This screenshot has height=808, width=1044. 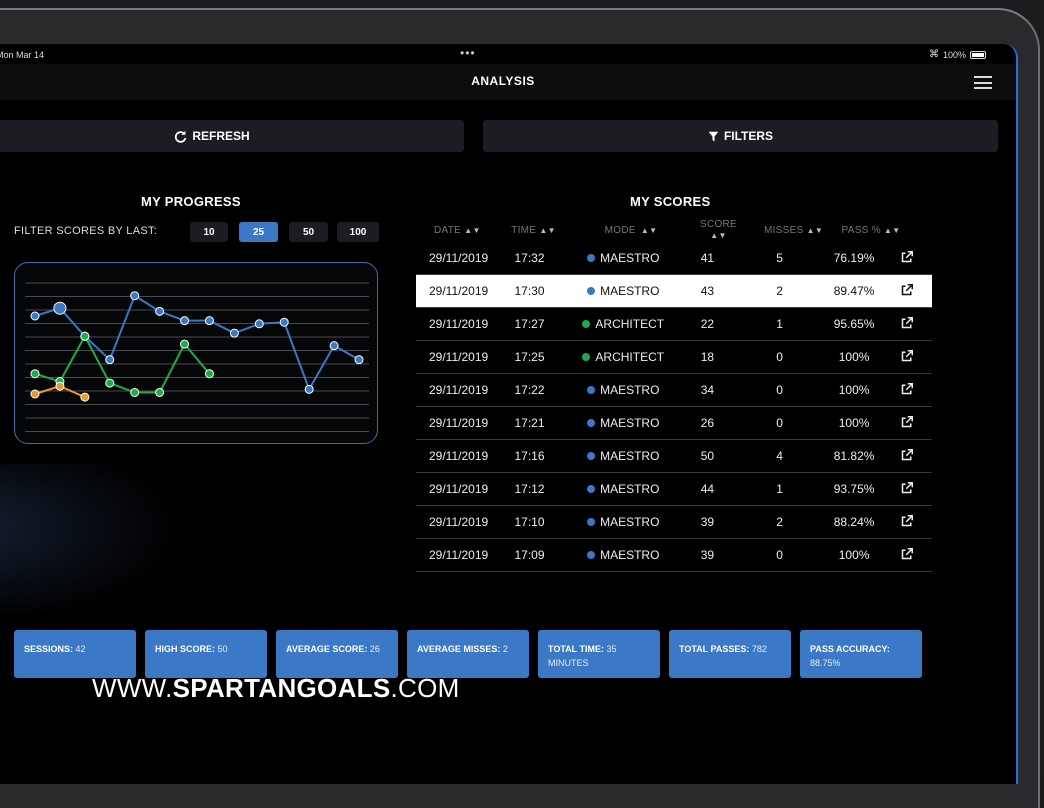 I want to click on col-score: SCORE ▲▼, so click(x=718, y=230).